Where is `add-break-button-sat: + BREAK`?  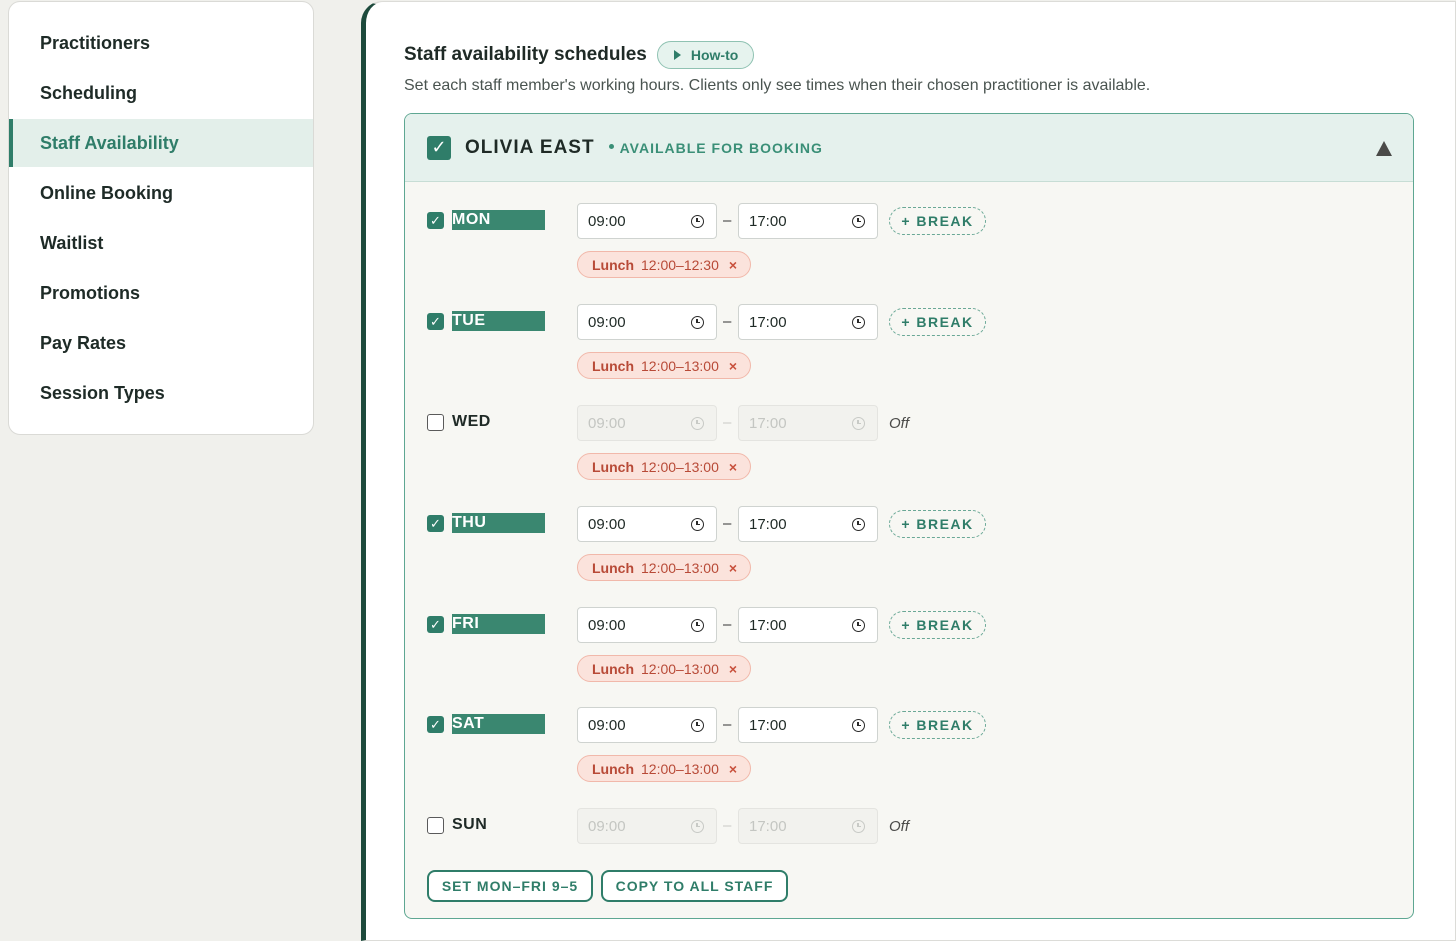 add-break-button-sat: + BREAK is located at coordinates (937, 725).